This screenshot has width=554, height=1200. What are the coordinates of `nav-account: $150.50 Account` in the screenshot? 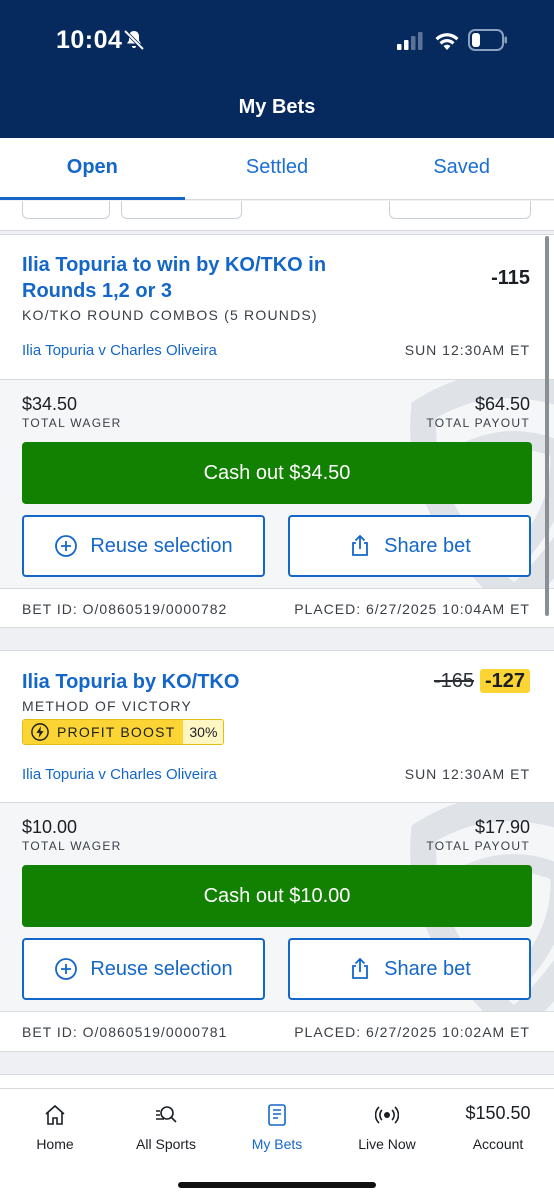 It's located at (498, 1129).